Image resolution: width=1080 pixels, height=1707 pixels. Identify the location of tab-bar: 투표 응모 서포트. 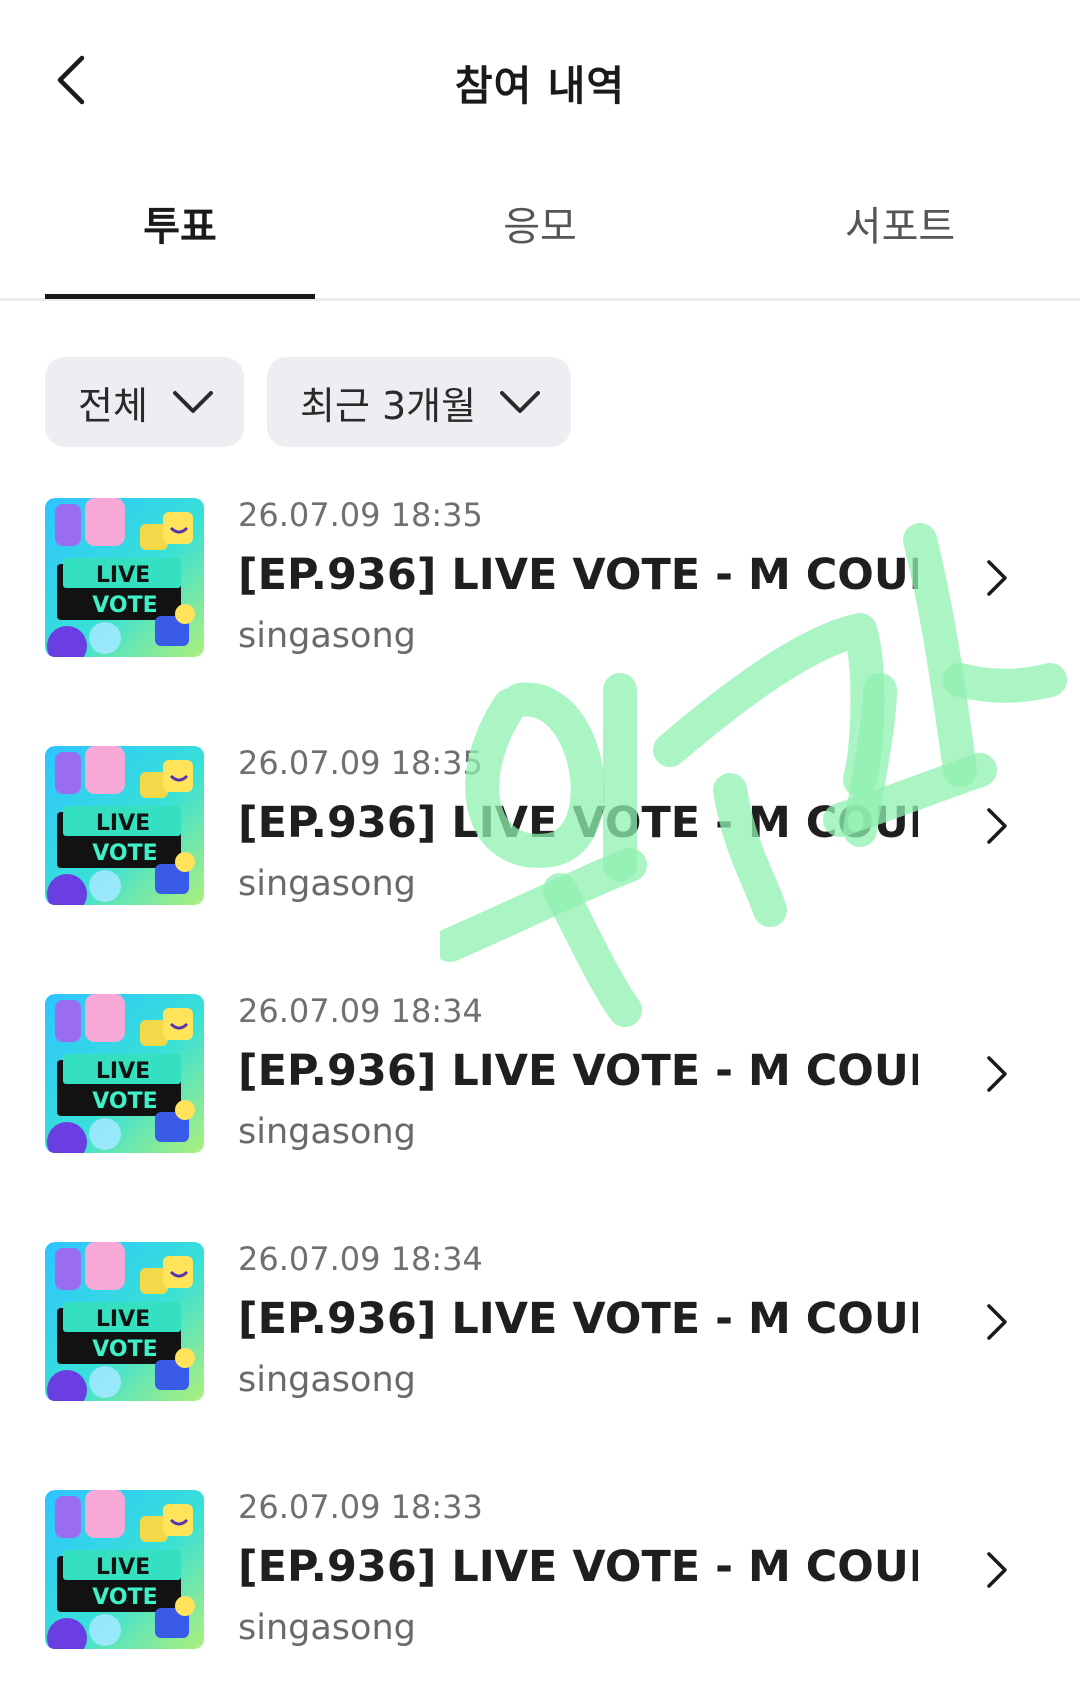
(540, 245).